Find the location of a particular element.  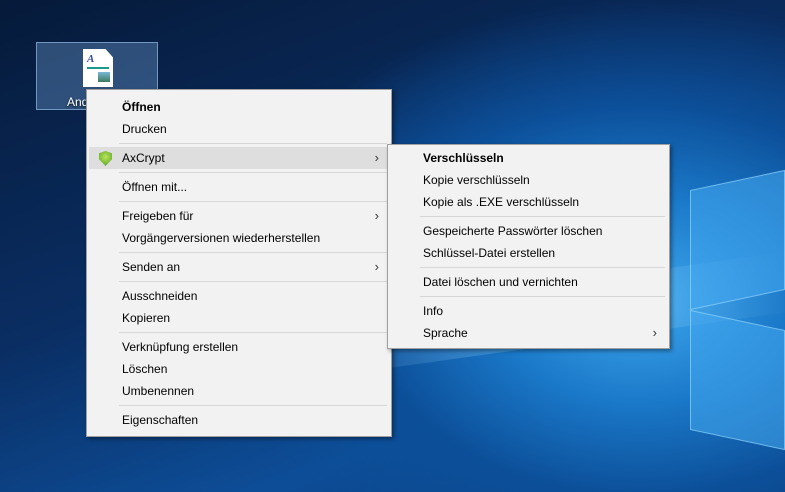

menu-item-label: Eigenschaften is located at coordinates (160, 420).